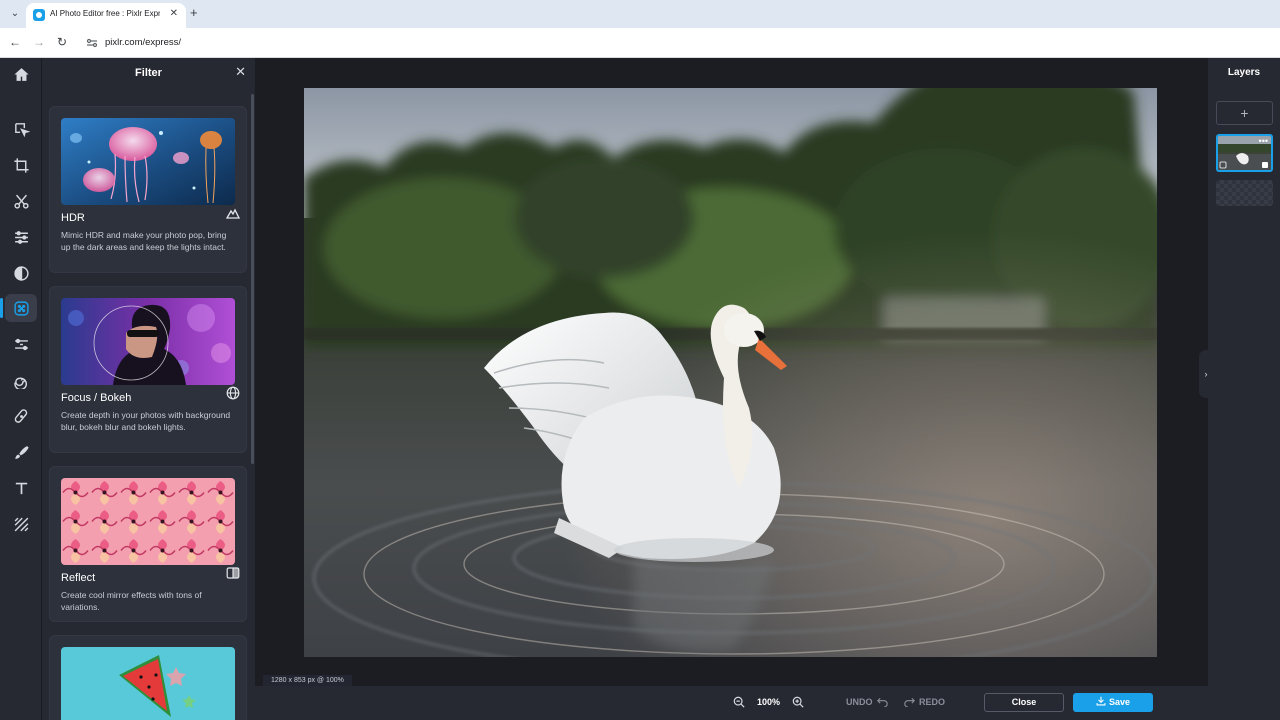  Describe the element at coordinates (21, 488) in the screenshot. I see `text-tool-icon` at that location.